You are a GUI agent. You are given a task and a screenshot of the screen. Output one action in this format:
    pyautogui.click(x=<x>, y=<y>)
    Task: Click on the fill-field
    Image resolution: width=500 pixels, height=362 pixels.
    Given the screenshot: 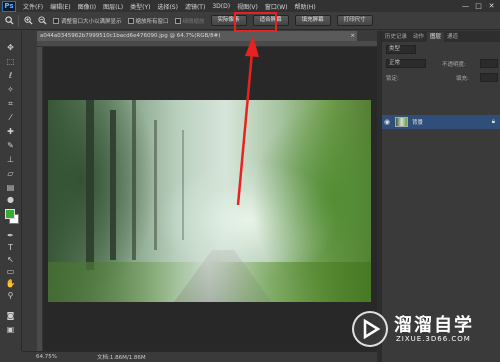 What is the action you would take?
    pyautogui.click(x=489, y=77)
    